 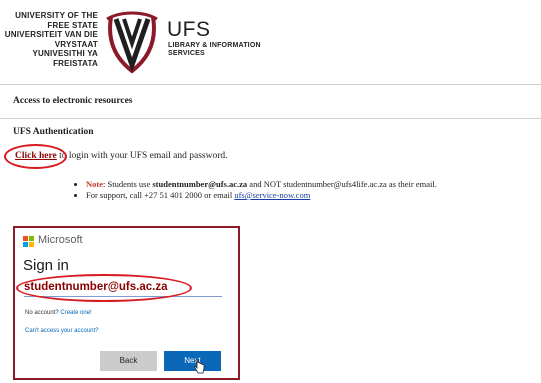 What do you see at coordinates (270, 84) in the screenshot?
I see `header-divider` at bounding box center [270, 84].